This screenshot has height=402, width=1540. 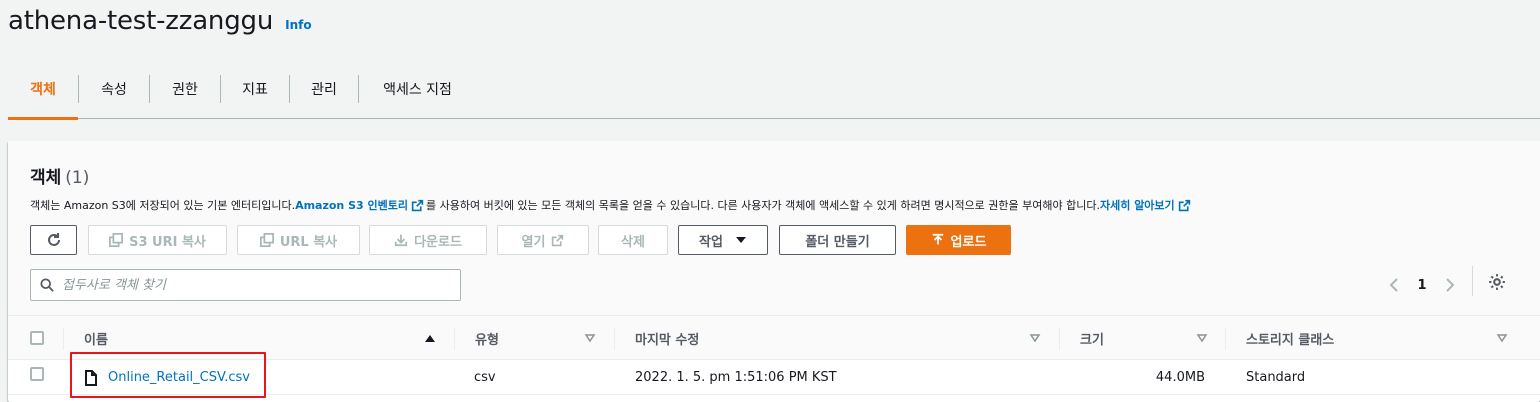 I want to click on storage-class-cell: Standard, so click(x=1276, y=377).